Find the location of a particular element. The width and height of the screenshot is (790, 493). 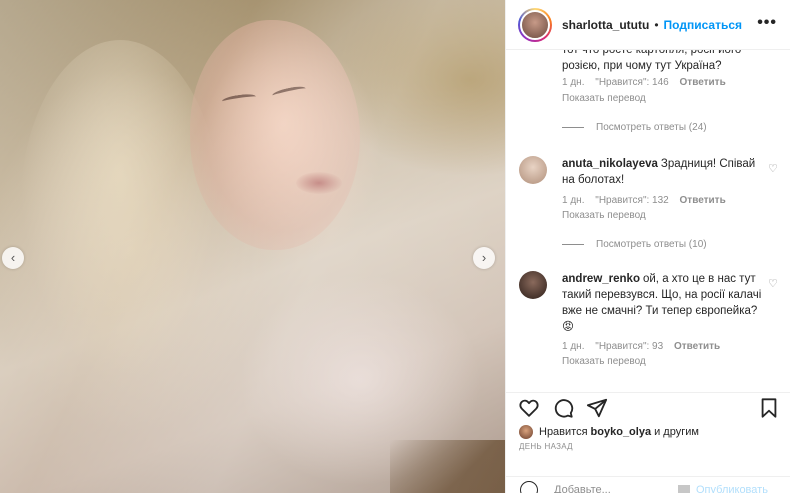

comment-icon is located at coordinates (563, 408).